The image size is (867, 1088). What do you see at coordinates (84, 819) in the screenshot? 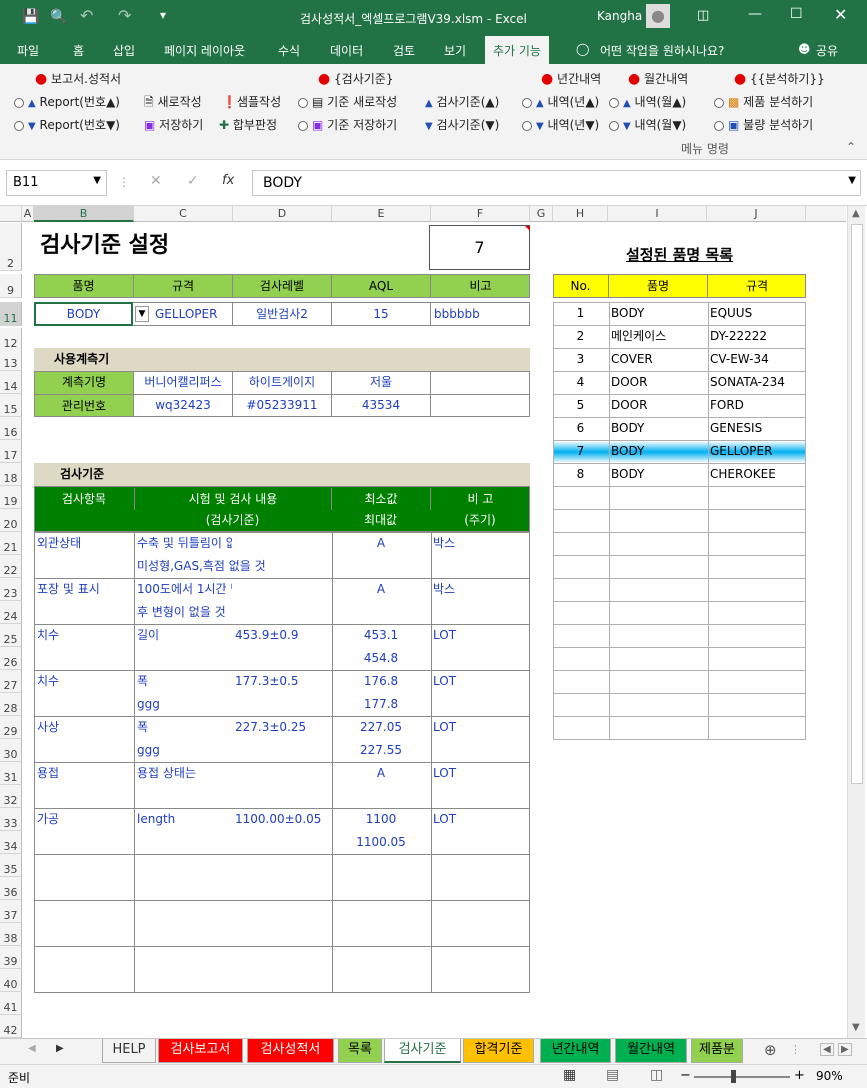
I see `criteria-item: 가공` at bounding box center [84, 819].